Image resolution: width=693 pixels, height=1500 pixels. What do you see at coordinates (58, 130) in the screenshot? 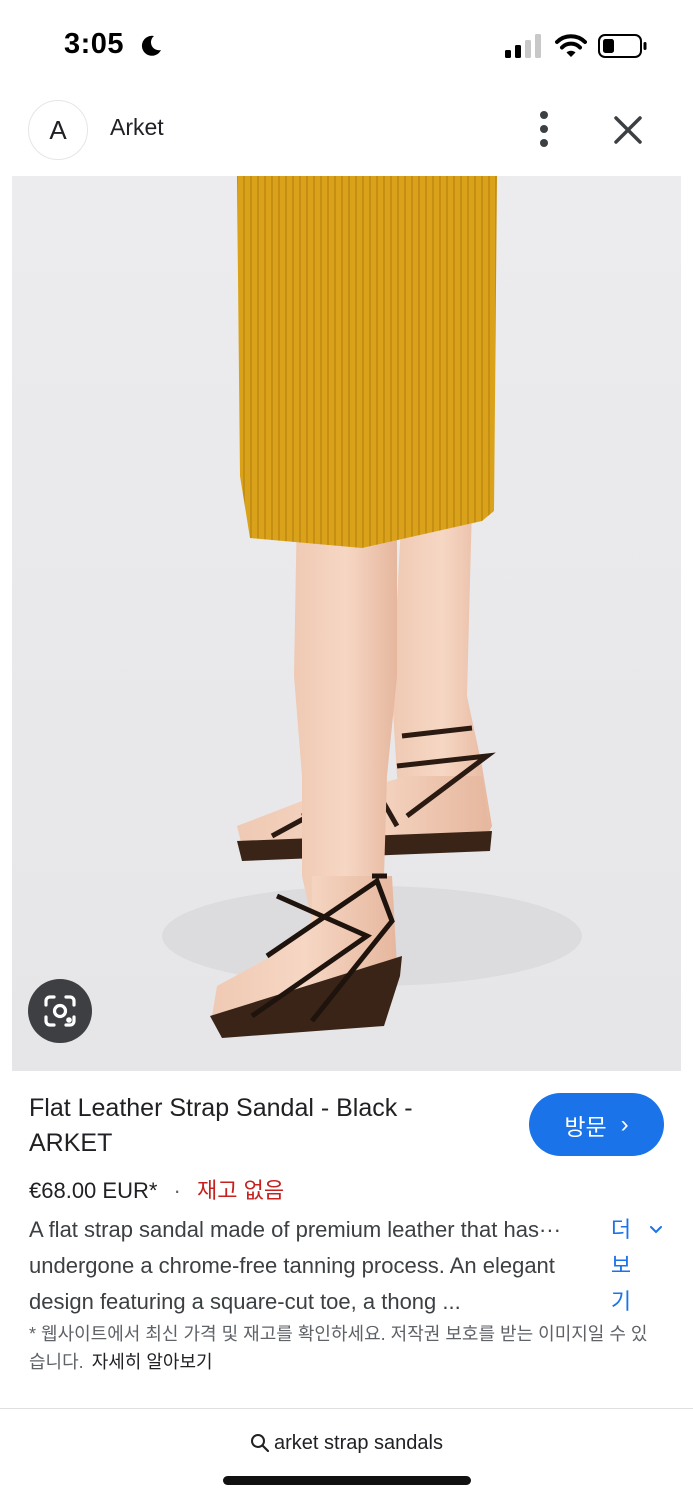
I see `site-avatar: A` at bounding box center [58, 130].